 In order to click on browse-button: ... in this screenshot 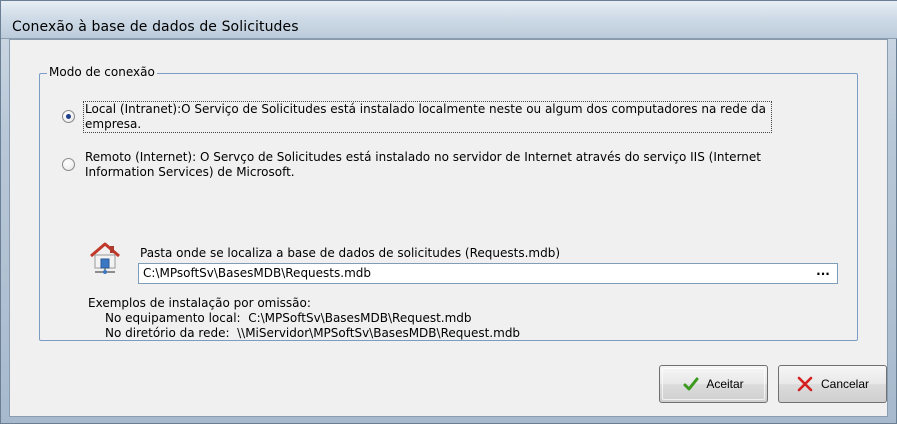, I will do `click(823, 273)`.